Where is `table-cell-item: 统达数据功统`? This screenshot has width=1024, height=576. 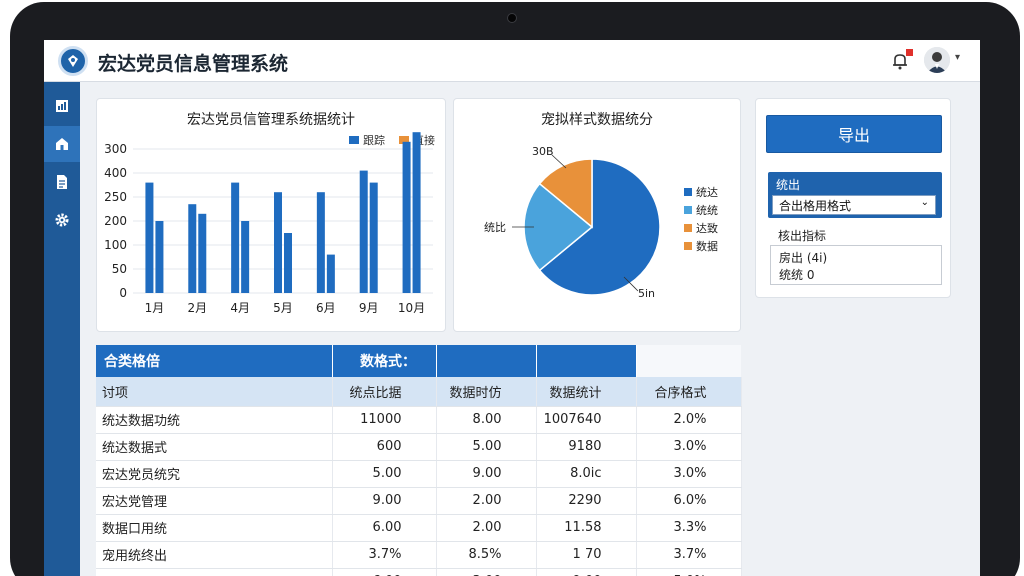
table-cell-item: 统达数据功统 is located at coordinates (214, 420).